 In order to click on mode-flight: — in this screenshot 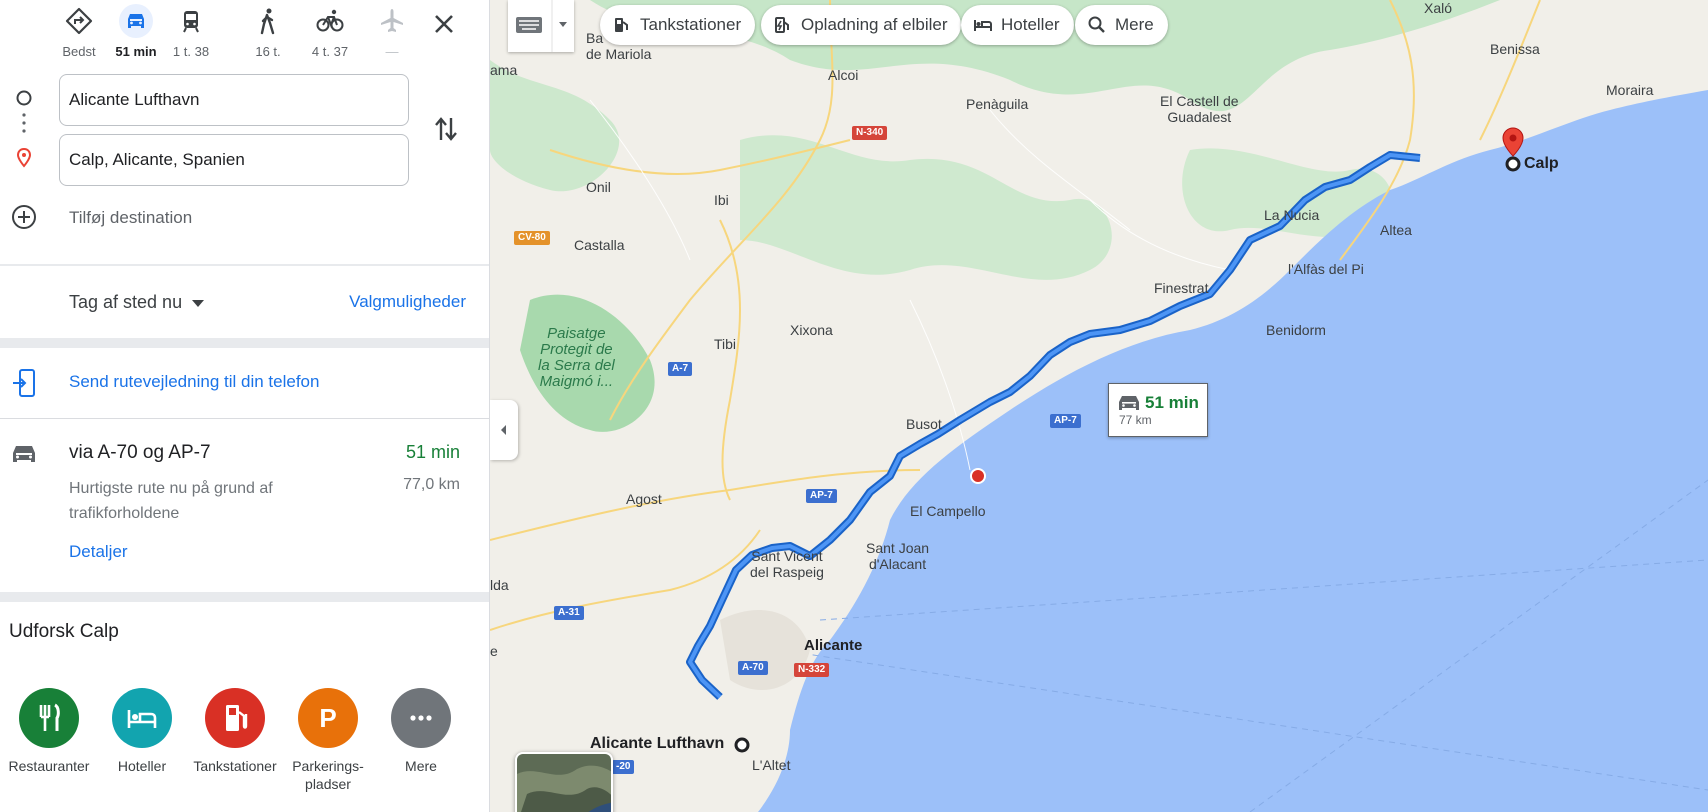, I will do `click(392, 31)`.